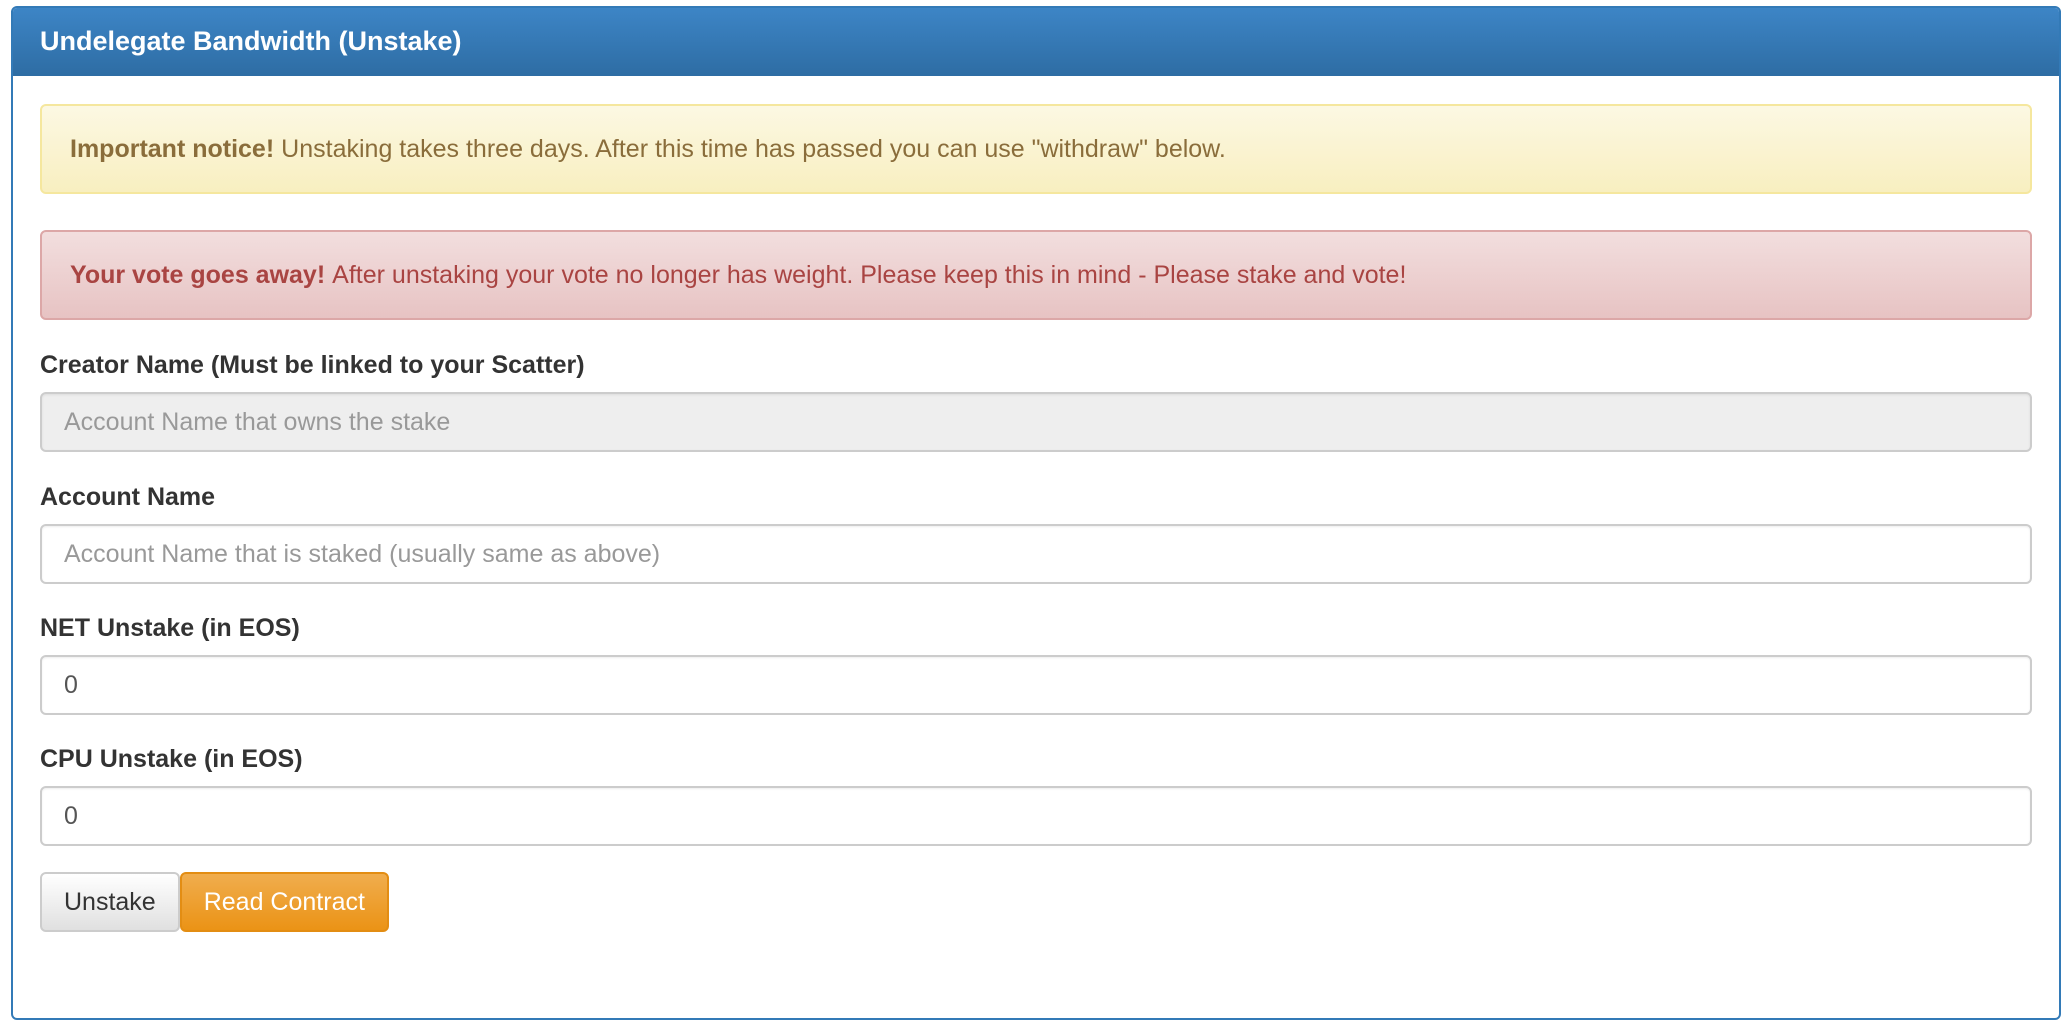 This screenshot has height=1024, width=2070. Describe the element at coordinates (171, 759) in the screenshot. I see `cpu-unstake-label: CPU Unstake (in EOS)` at that location.